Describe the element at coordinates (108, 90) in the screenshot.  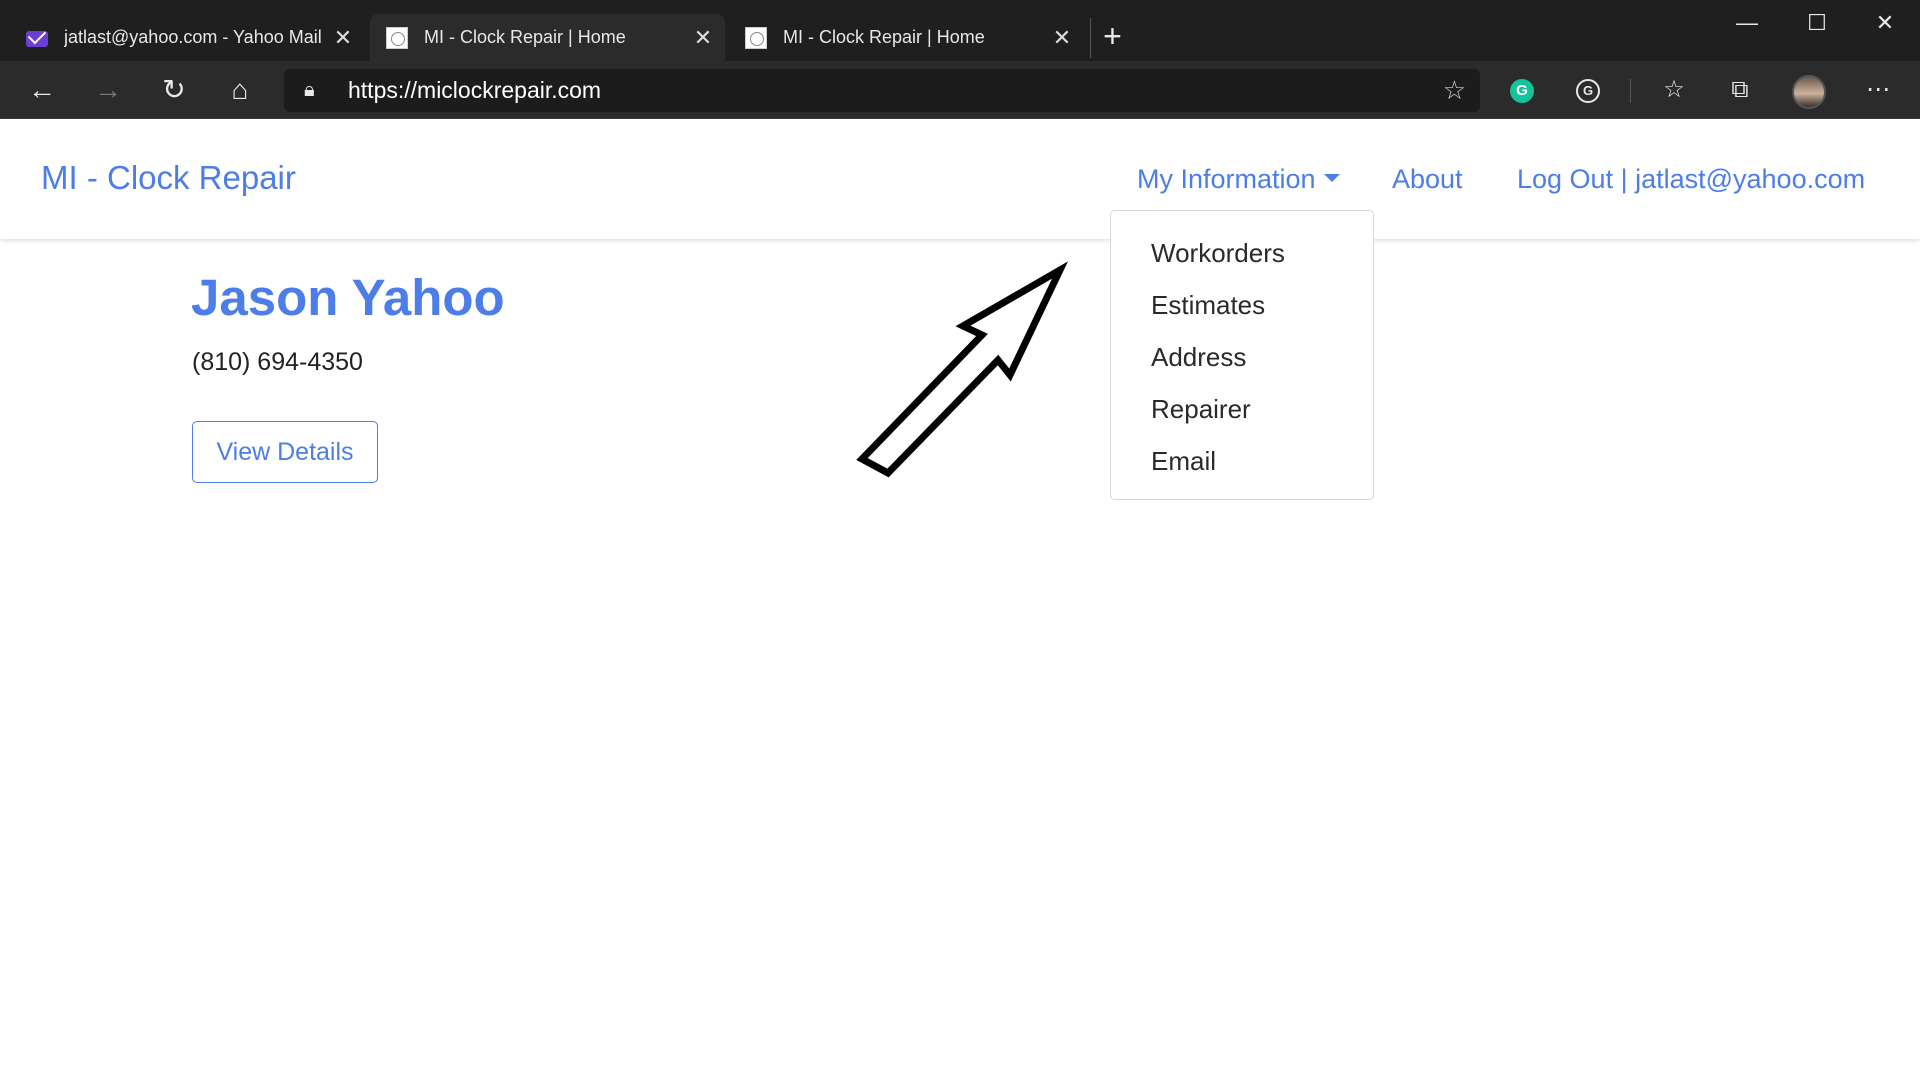
I see `forward-icon: →` at that location.